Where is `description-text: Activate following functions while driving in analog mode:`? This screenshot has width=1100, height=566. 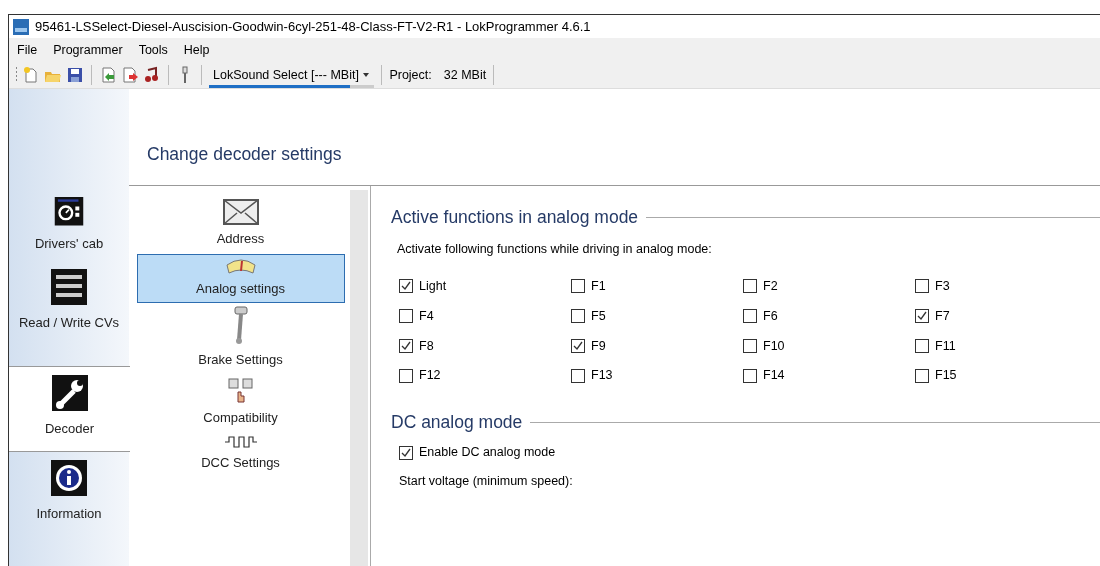 description-text: Activate following functions while driving in analog mode: is located at coordinates (555, 250).